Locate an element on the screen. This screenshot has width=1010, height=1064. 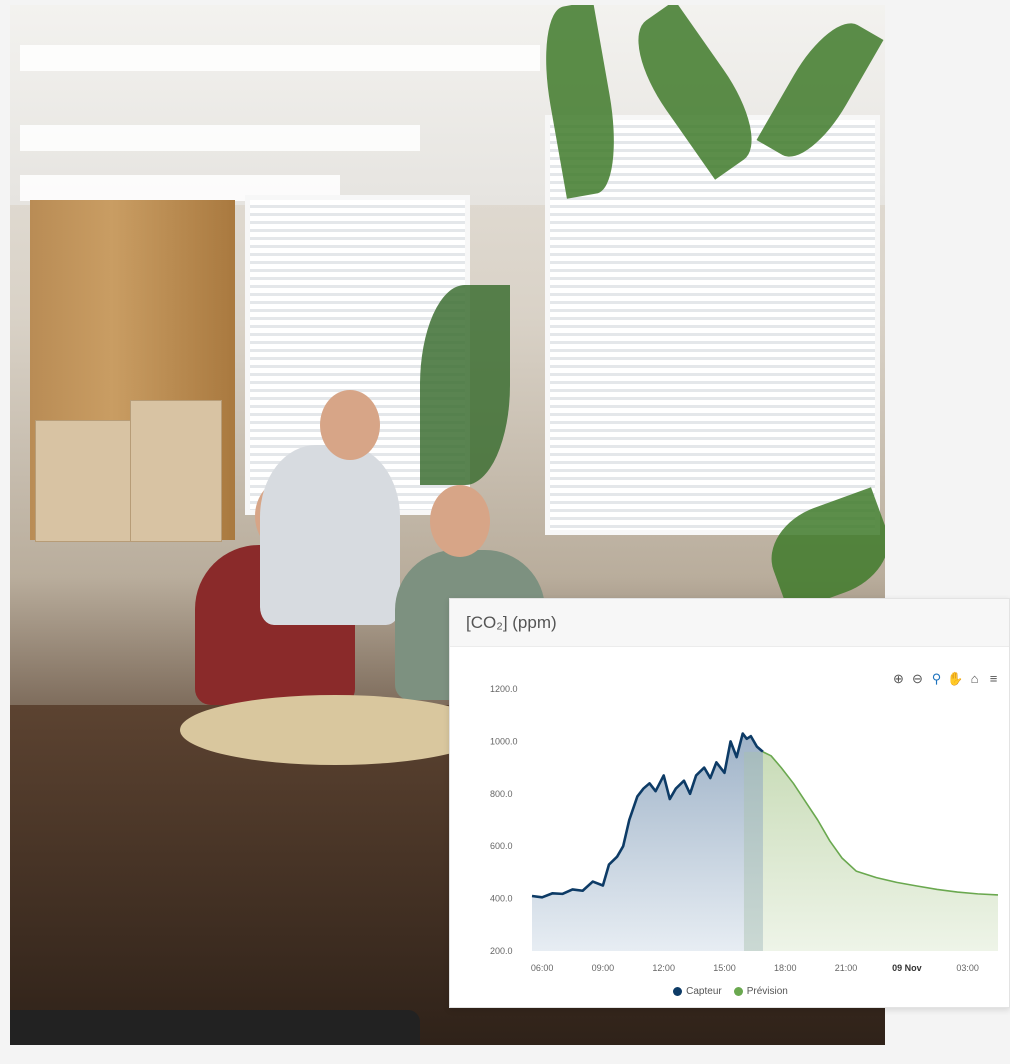
y-tick-label: 200.0 is located at coordinates (501, 951).